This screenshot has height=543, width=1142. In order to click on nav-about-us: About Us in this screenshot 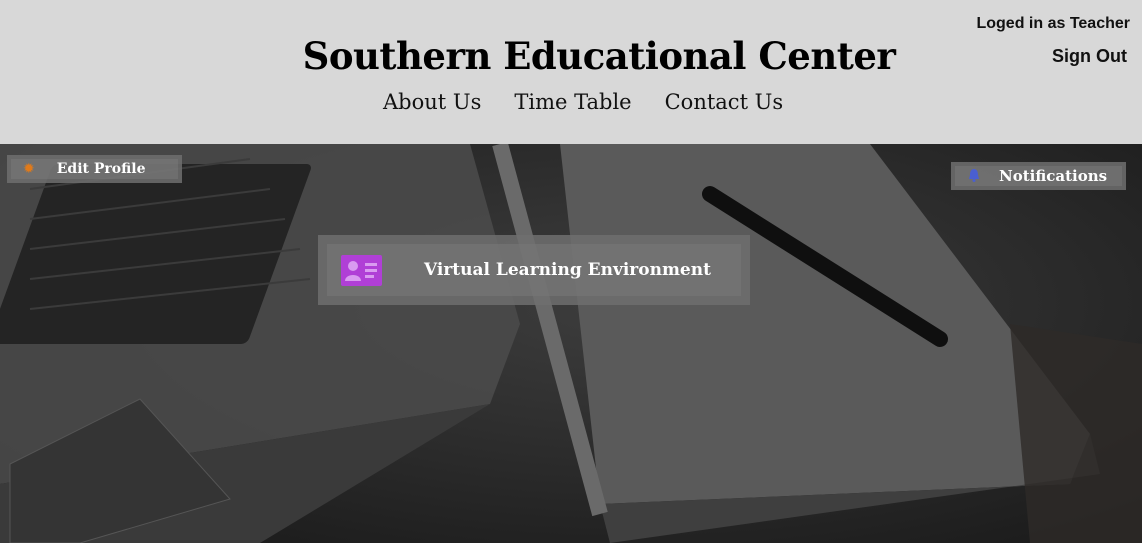, I will do `click(432, 102)`.